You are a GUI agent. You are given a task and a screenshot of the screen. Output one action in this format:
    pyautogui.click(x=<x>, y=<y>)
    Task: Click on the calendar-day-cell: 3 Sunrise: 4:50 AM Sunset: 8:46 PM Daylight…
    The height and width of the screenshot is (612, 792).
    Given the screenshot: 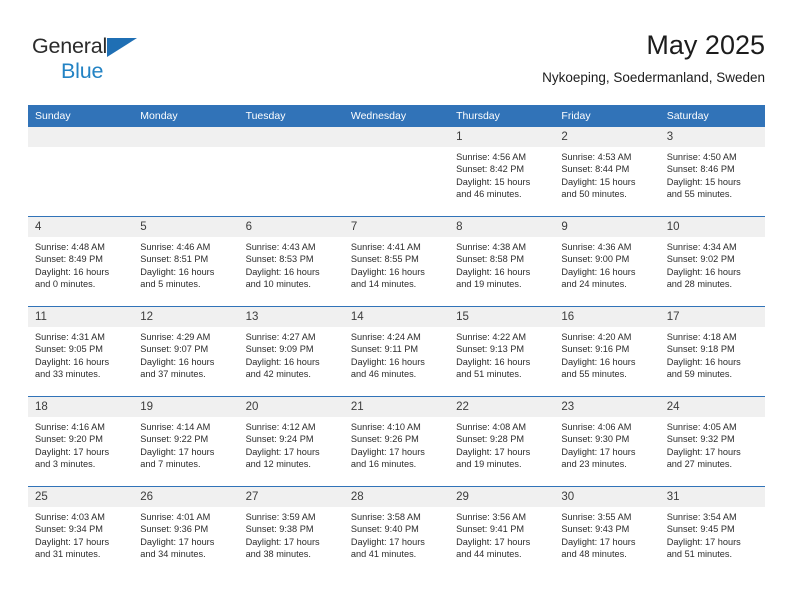 What is the action you would take?
    pyautogui.click(x=712, y=172)
    